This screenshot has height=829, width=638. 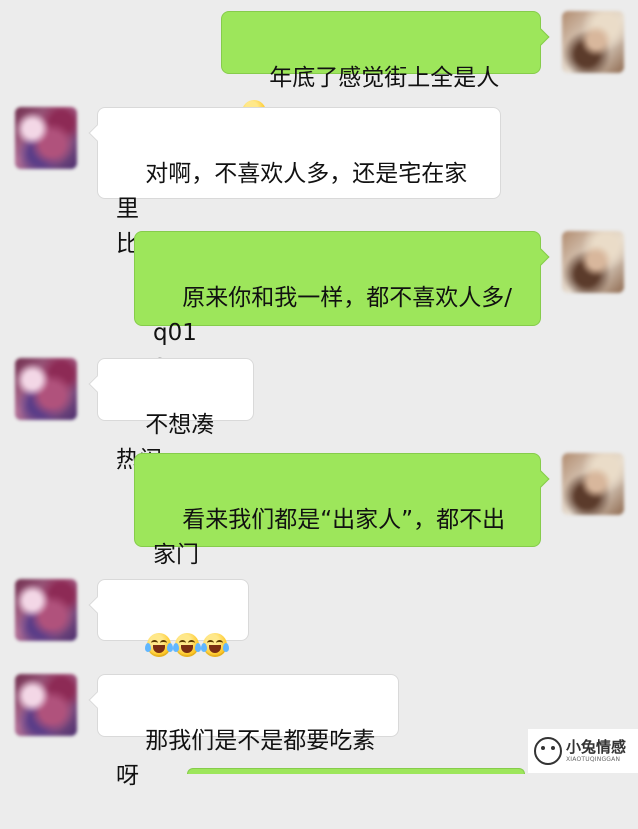 I want to click on message-text: 年底了感觉街上全是人, so click(x=384, y=78).